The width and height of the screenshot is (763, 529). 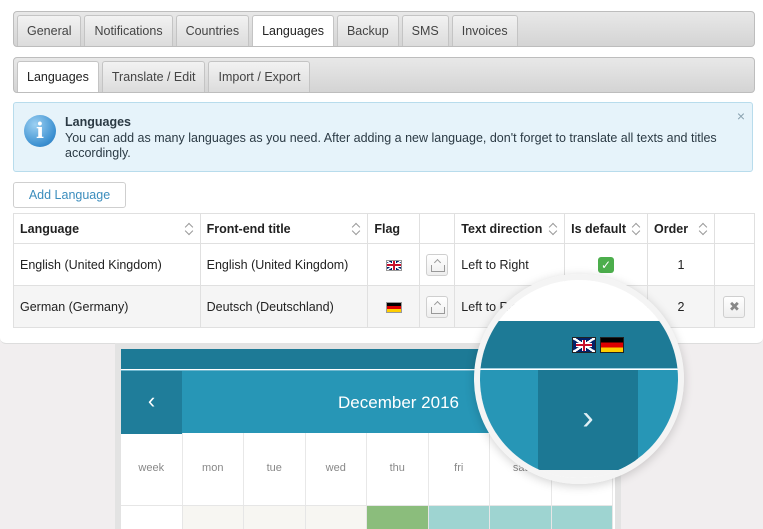 I want to click on tab-notifications: Notifications, so click(x=128, y=30).